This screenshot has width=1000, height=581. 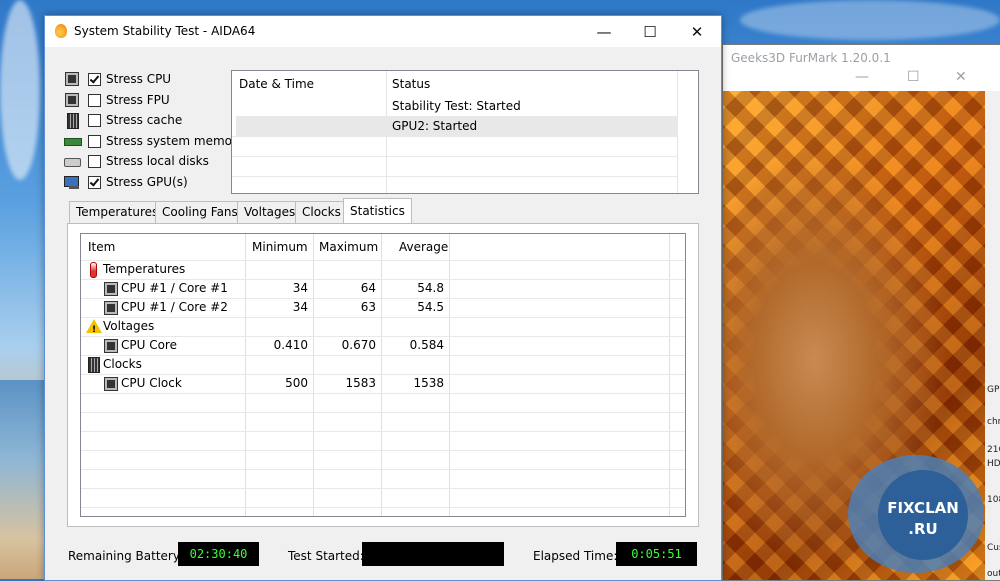 I want to click on side-text: out, so click(x=993, y=574).